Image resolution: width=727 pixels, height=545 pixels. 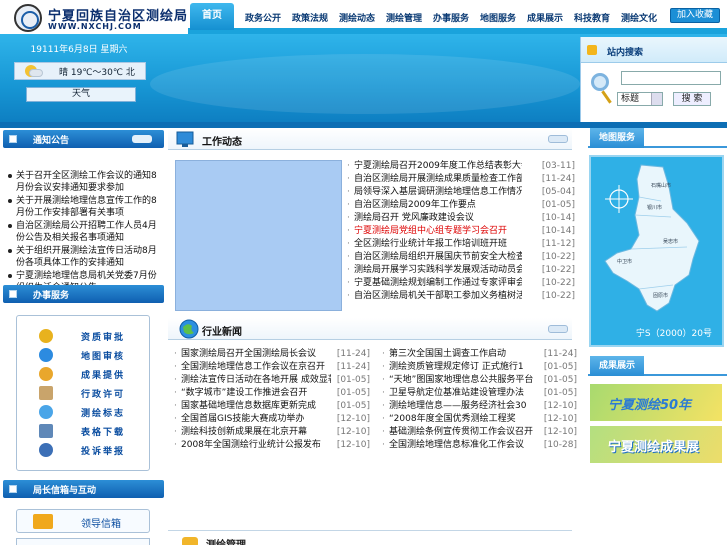 What do you see at coordinates (652, 238) in the screenshot?
I see `ningxia-map: 石嘴山市 银川市 吴忠市 中卫市 固原市` at bounding box center [652, 238].